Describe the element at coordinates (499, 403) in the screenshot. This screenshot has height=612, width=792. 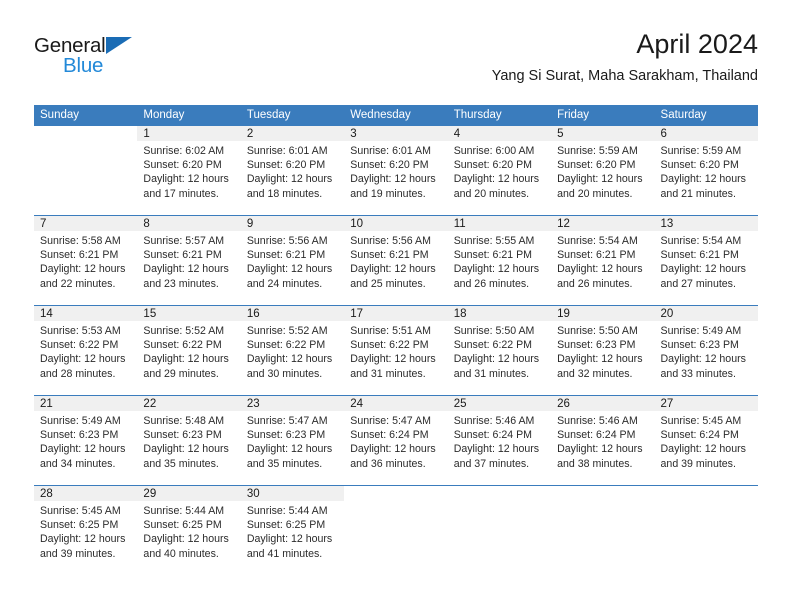
I see `day-number: 25` at that location.